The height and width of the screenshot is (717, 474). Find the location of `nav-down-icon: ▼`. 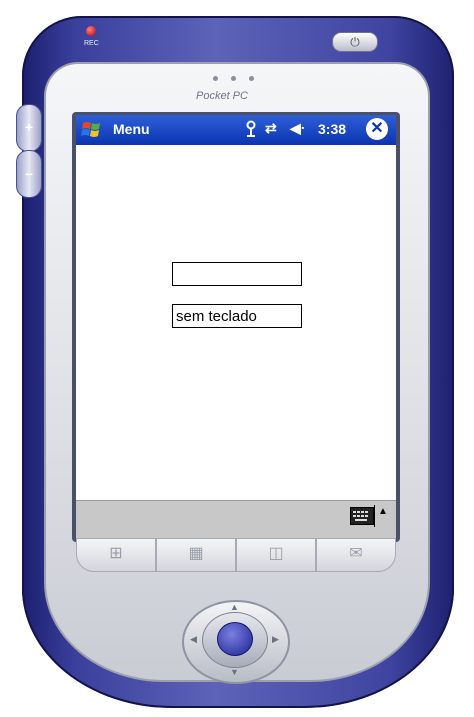

nav-down-icon: ▼ is located at coordinates (234, 672).